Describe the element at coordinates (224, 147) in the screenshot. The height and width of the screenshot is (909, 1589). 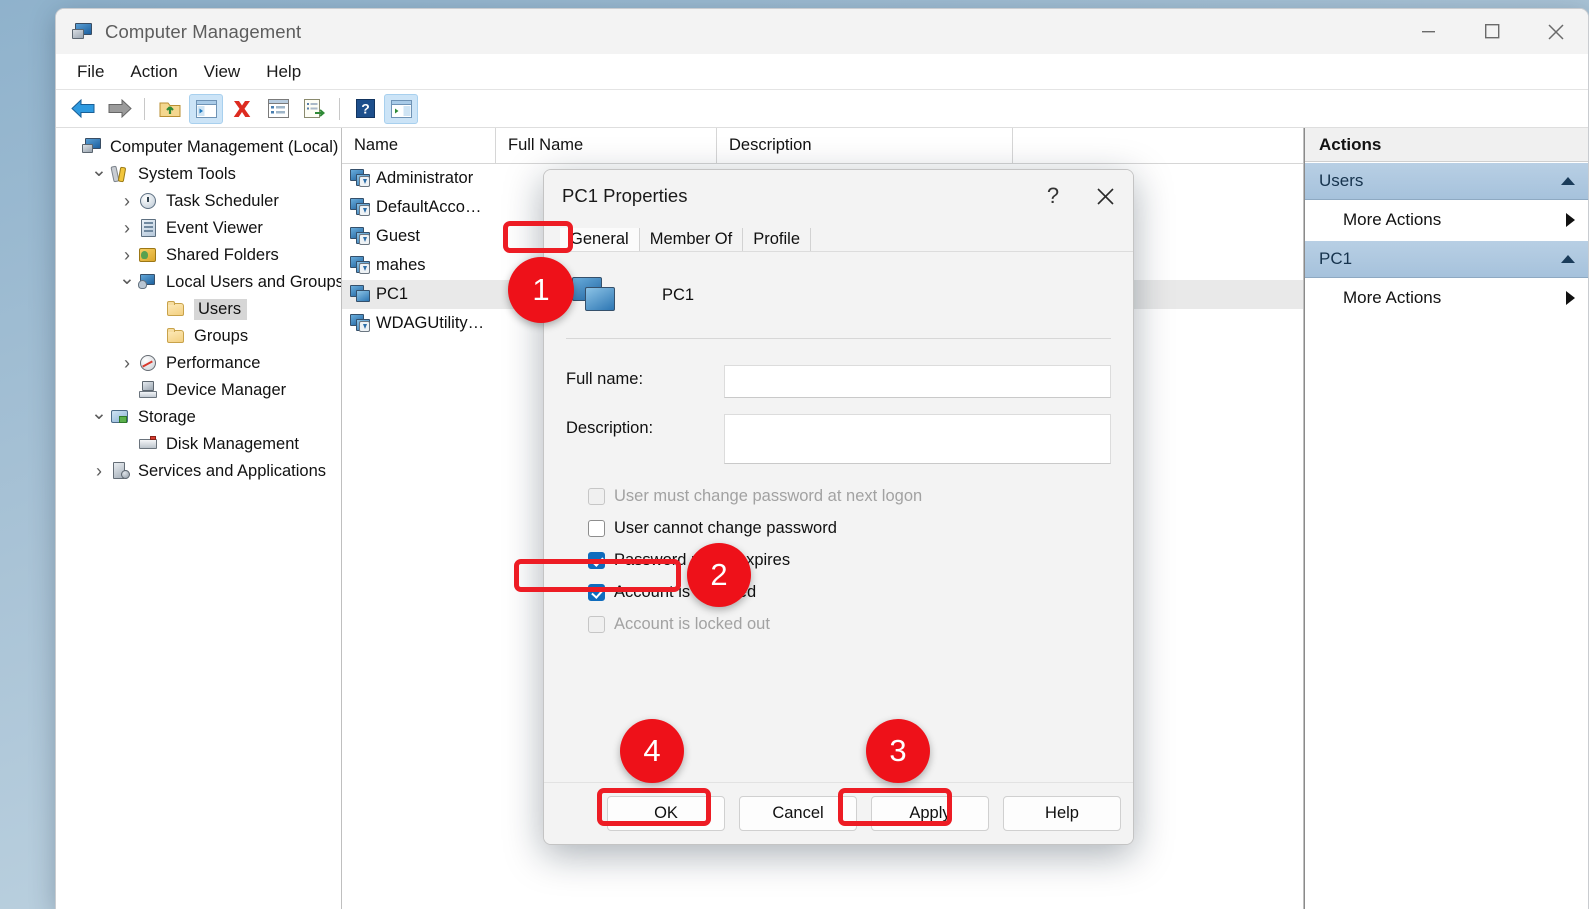
I see `tree-item-label: Computer Management (Local)` at that location.